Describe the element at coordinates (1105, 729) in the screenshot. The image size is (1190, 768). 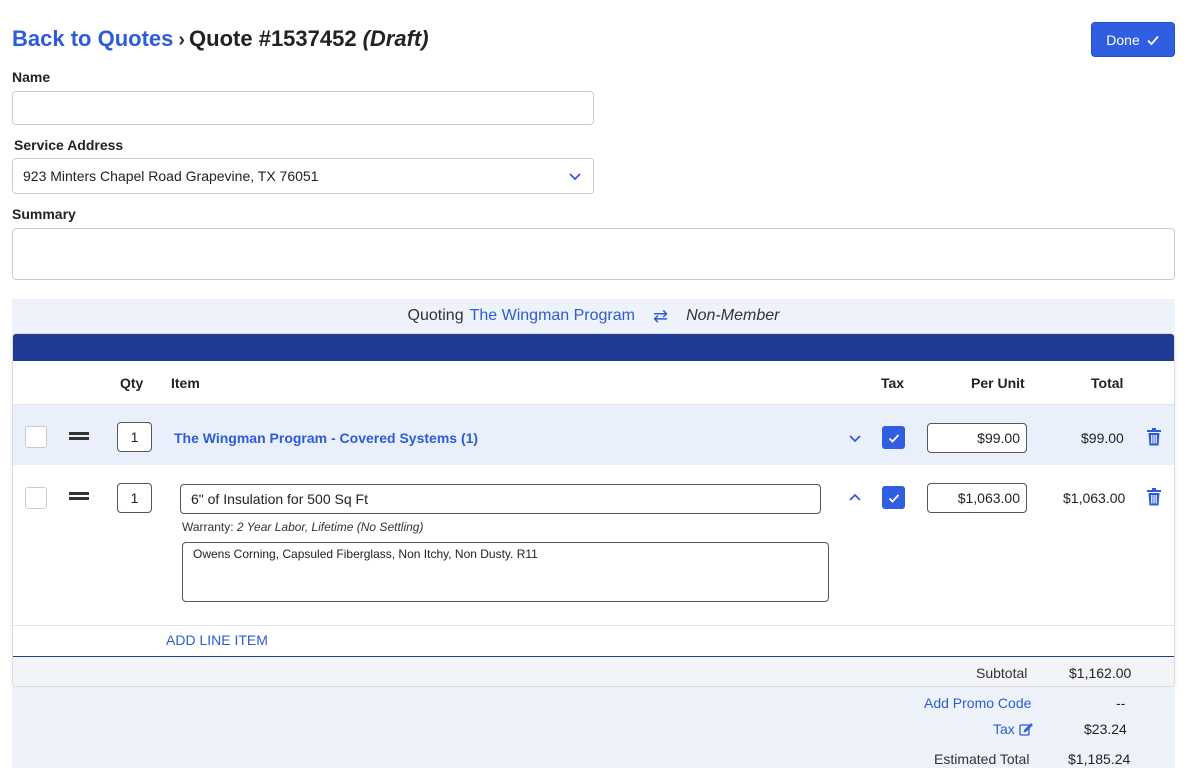
I see `tax-value: $23.24` at that location.